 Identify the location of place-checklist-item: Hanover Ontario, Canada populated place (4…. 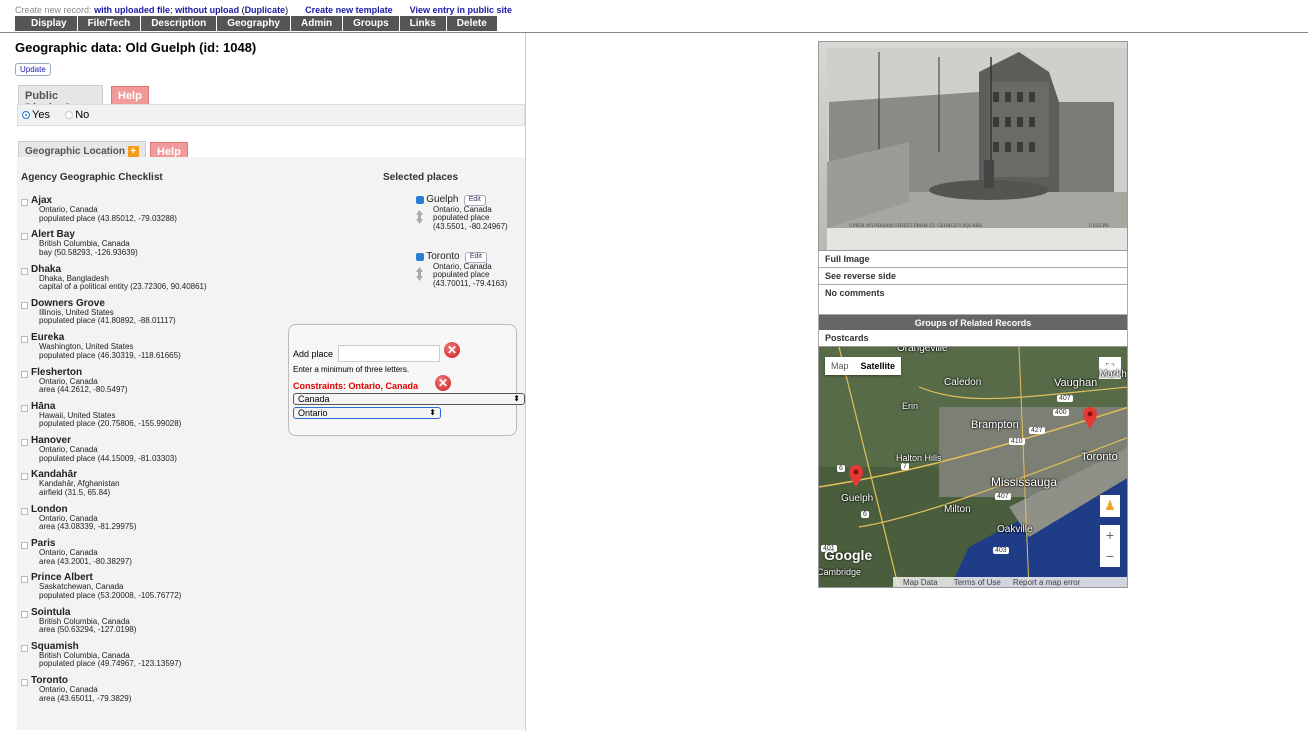
(99, 449).